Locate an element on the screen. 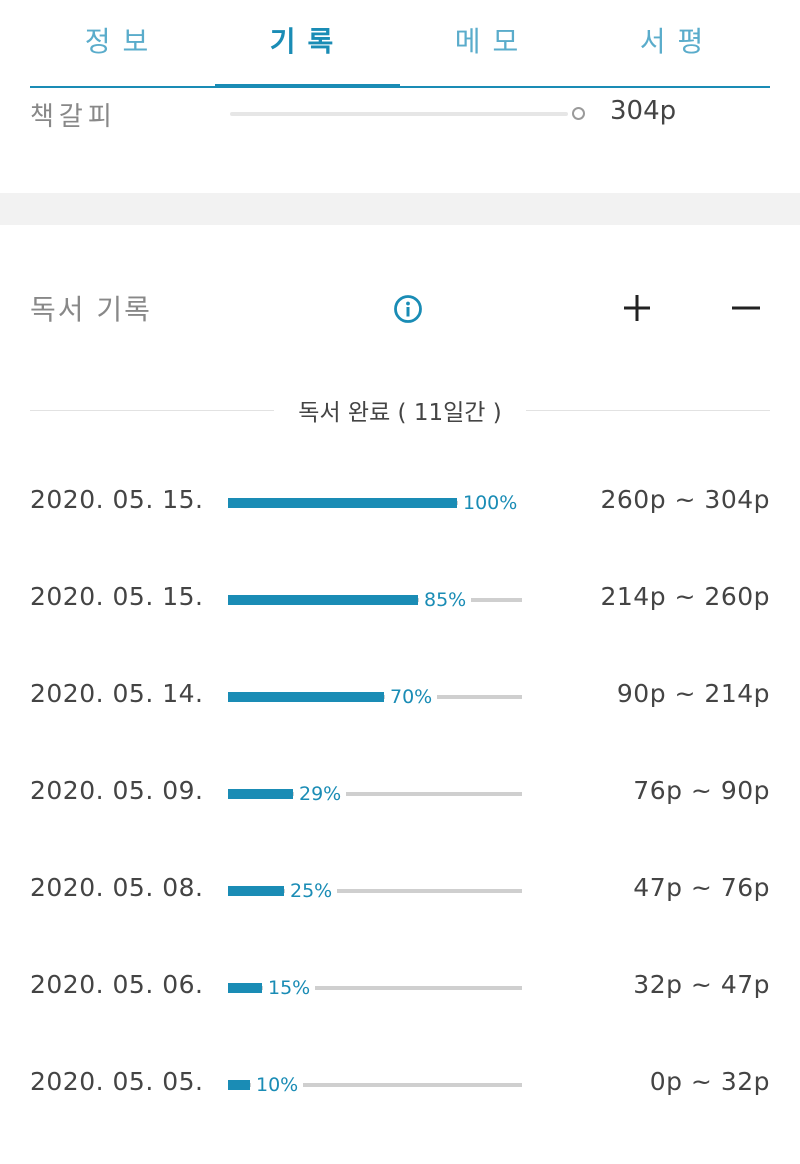 The image size is (800, 1164). bookmark-label: 책갈피 is located at coordinates (73, 117).